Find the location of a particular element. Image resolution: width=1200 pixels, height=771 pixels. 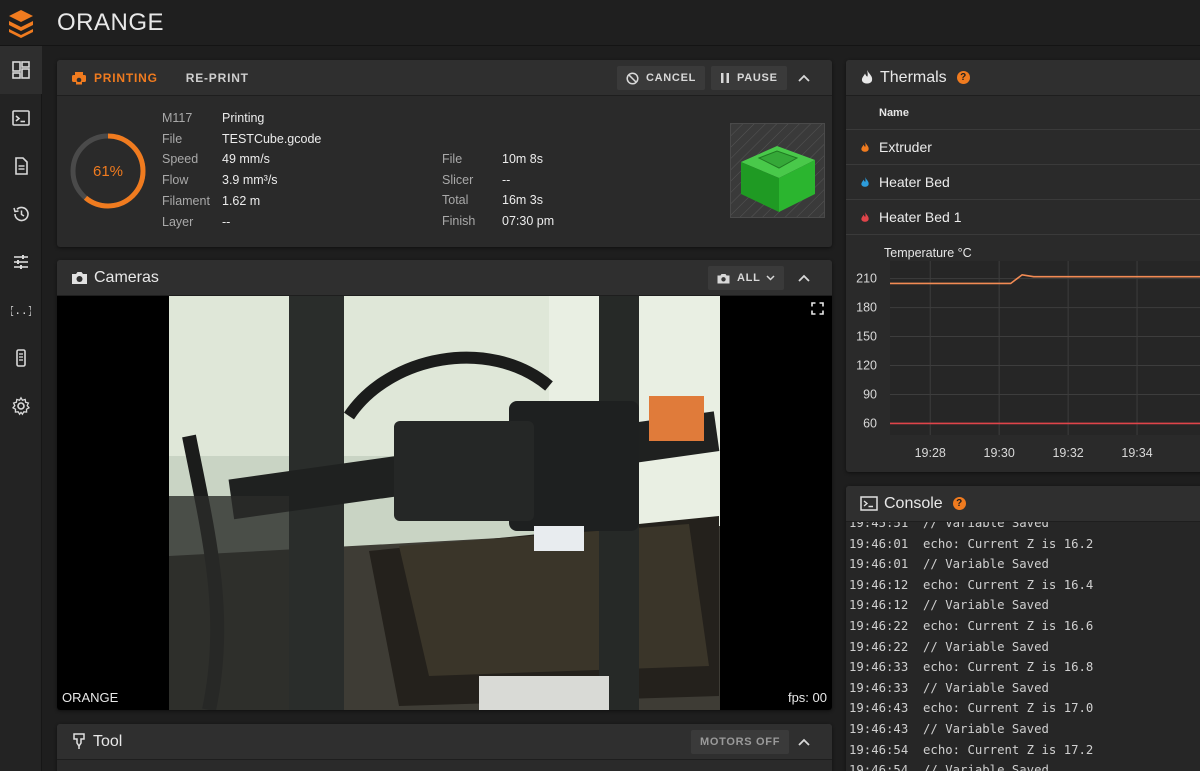

thermals-title: Thermals is located at coordinates (913, 77).